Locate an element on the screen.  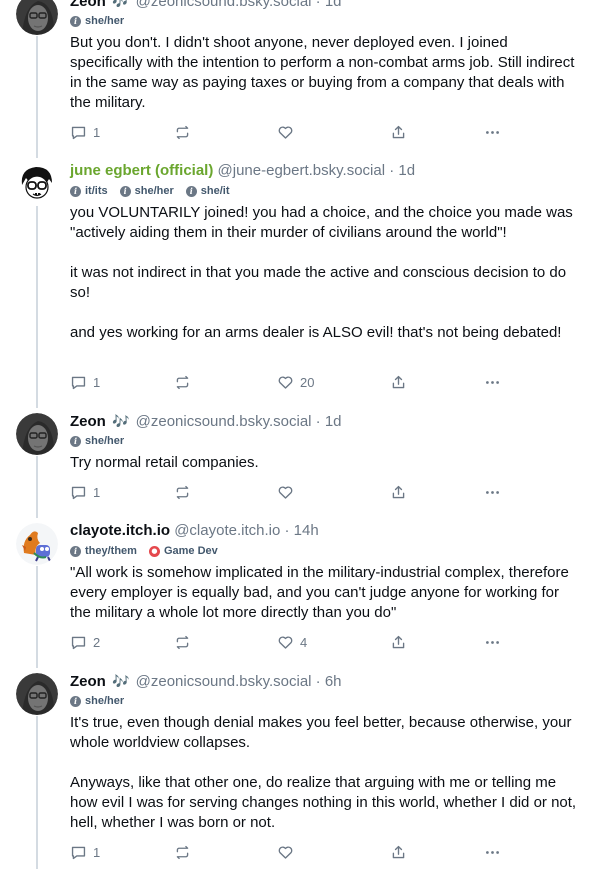
display-name: clayote.itch.io is located at coordinates (120, 530).